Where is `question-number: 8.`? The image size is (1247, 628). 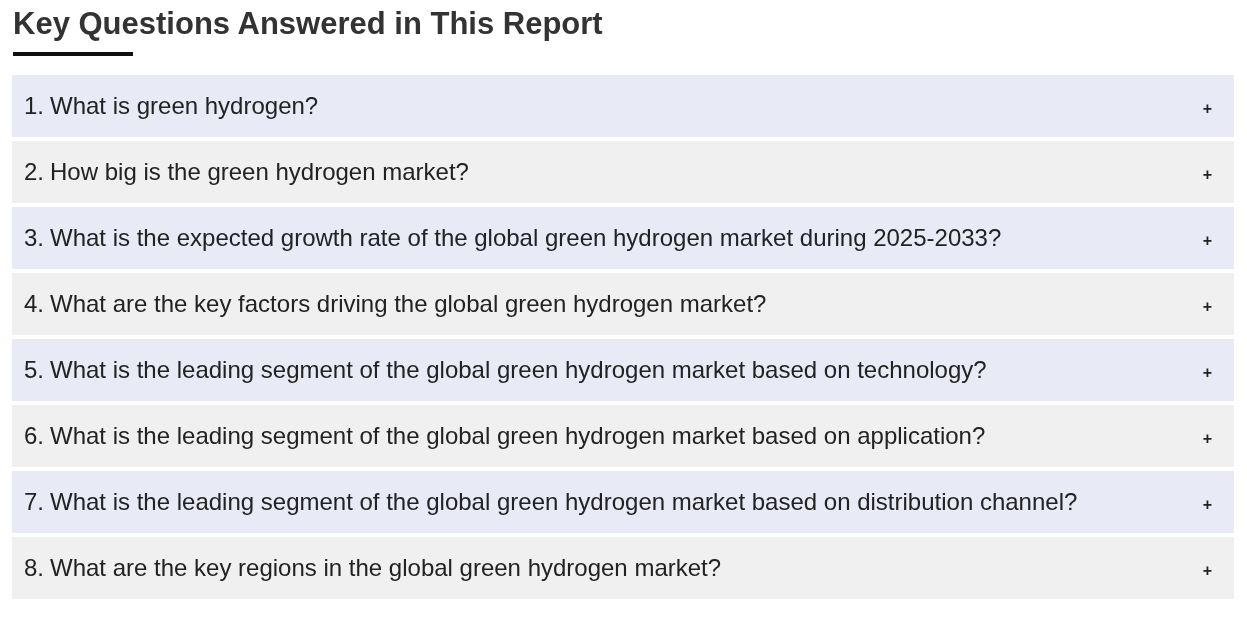
question-number: 8. is located at coordinates (34, 568).